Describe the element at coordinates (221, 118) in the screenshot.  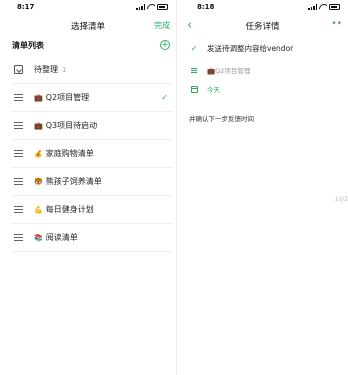
I see `task-notes: 并确认下一步反馈时间` at that location.